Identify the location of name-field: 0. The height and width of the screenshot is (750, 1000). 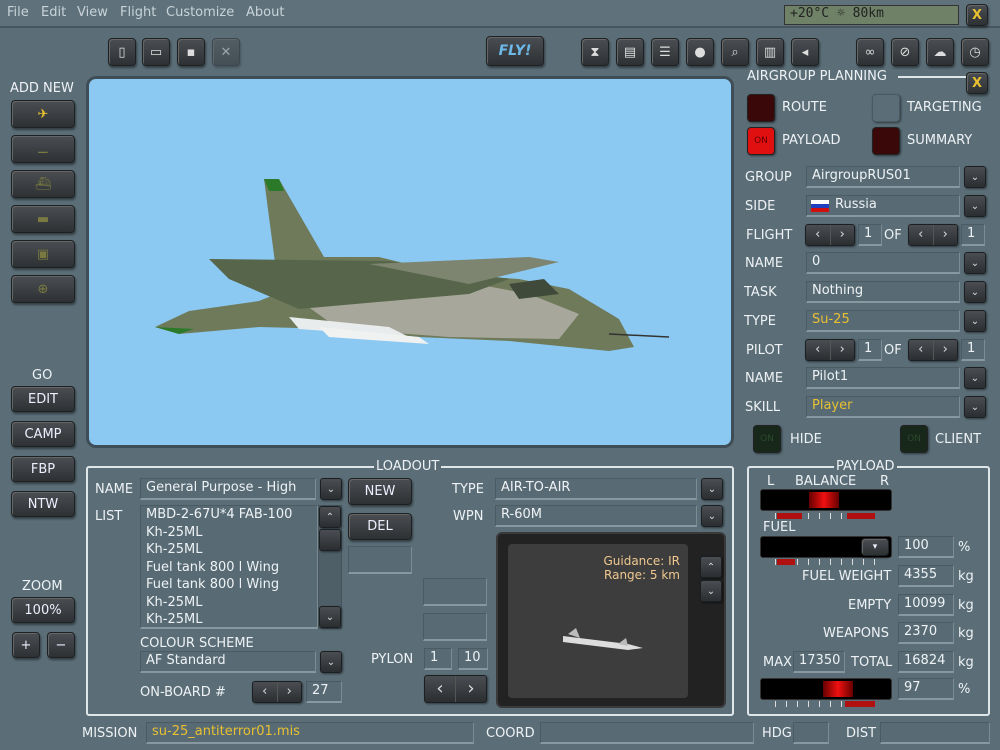
(883, 263).